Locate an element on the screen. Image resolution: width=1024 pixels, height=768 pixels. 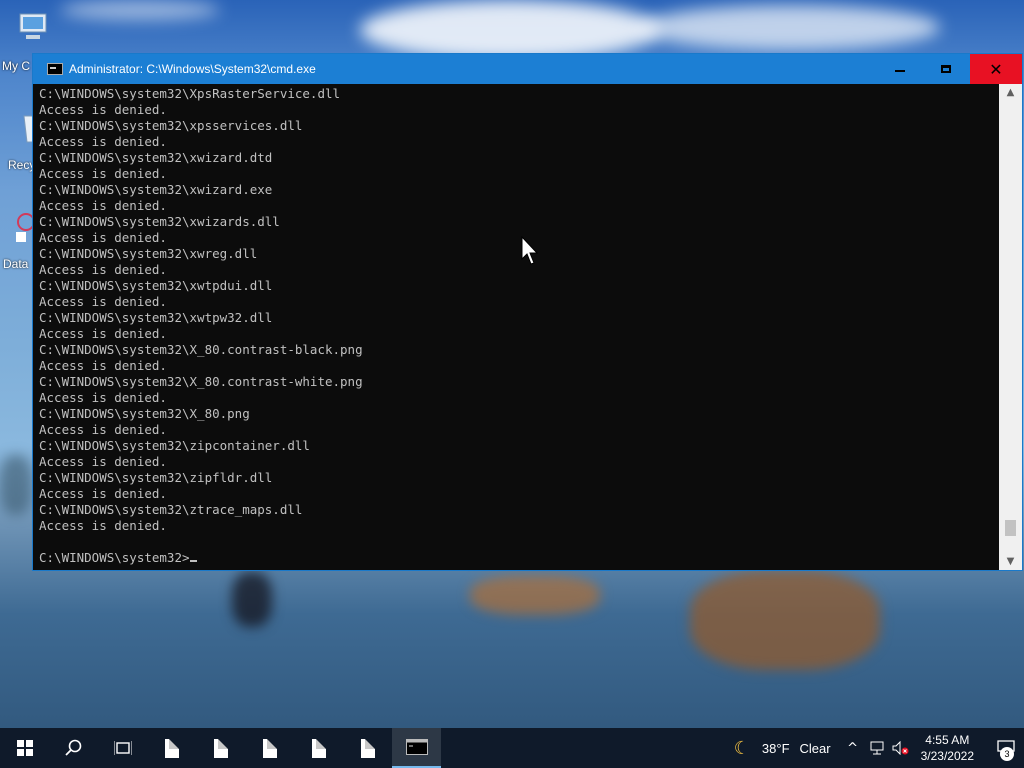
moon-icon: ☾ is located at coordinates (741, 748).